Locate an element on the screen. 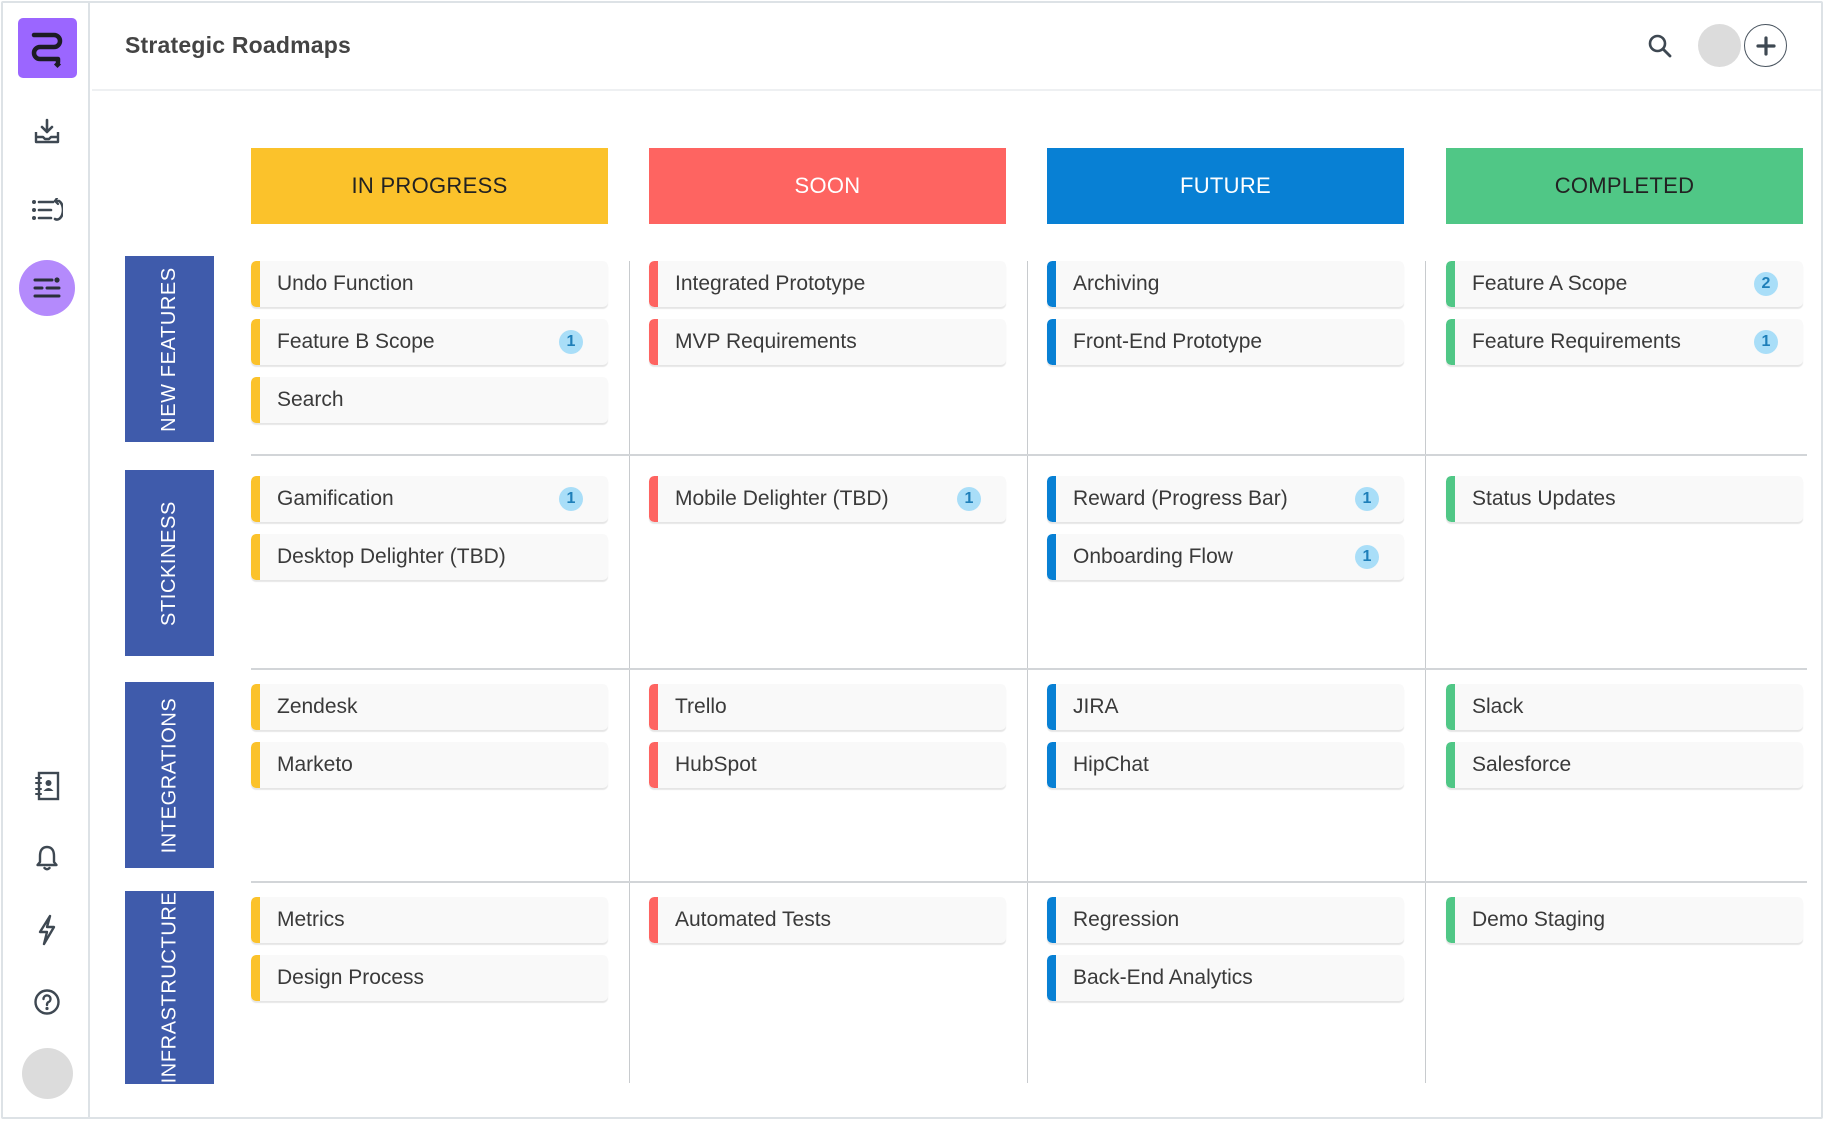 This screenshot has height=1122, width=1826. roadmap-card: Salesforce is located at coordinates (1624, 765).